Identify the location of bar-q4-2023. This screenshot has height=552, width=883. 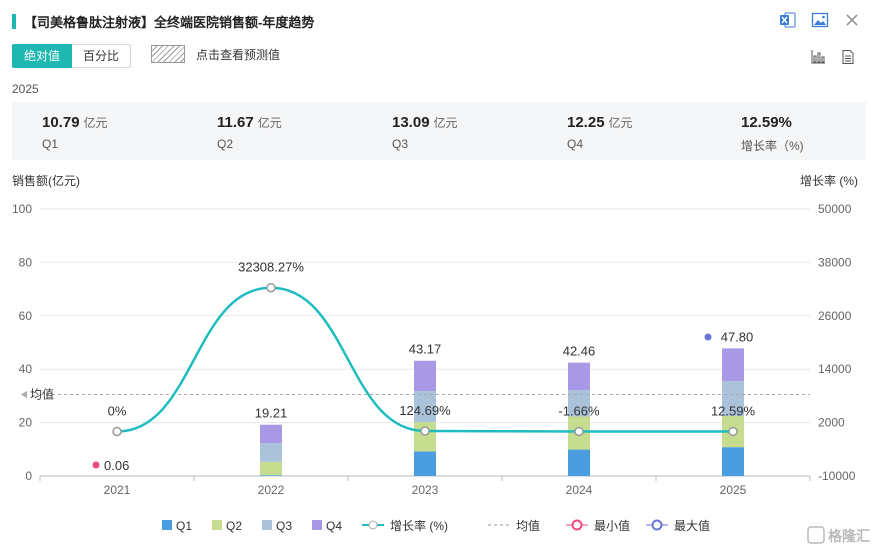
(425, 376).